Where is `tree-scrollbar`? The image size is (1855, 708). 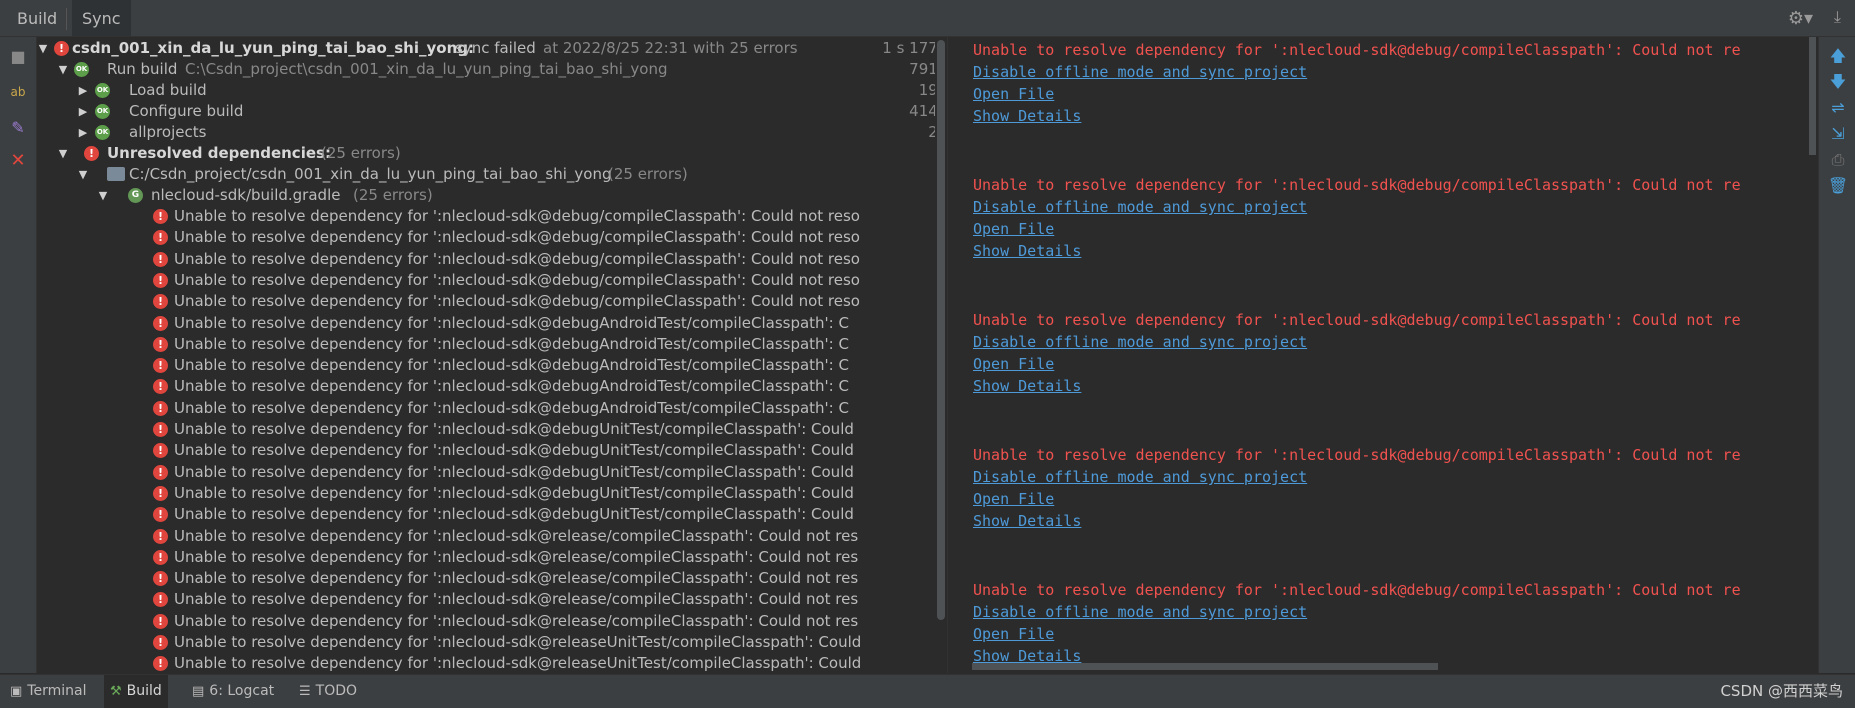 tree-scrollbar is located at coordinates (941, 355).